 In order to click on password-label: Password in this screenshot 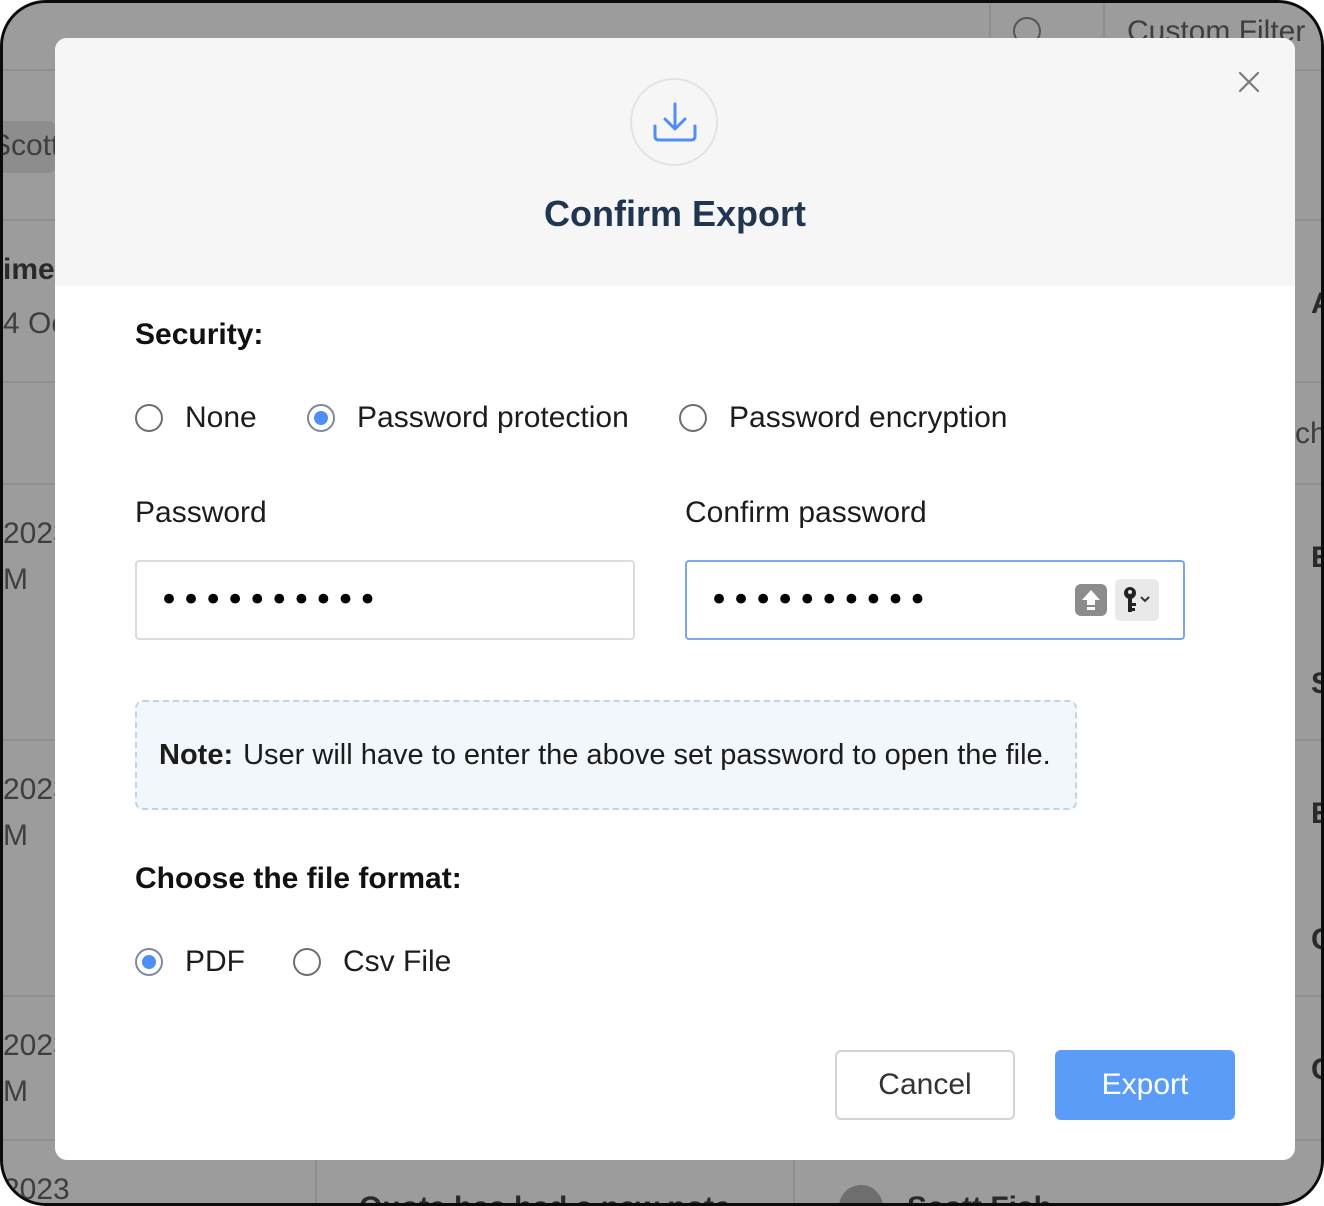, I will do `click(201, 512)`.